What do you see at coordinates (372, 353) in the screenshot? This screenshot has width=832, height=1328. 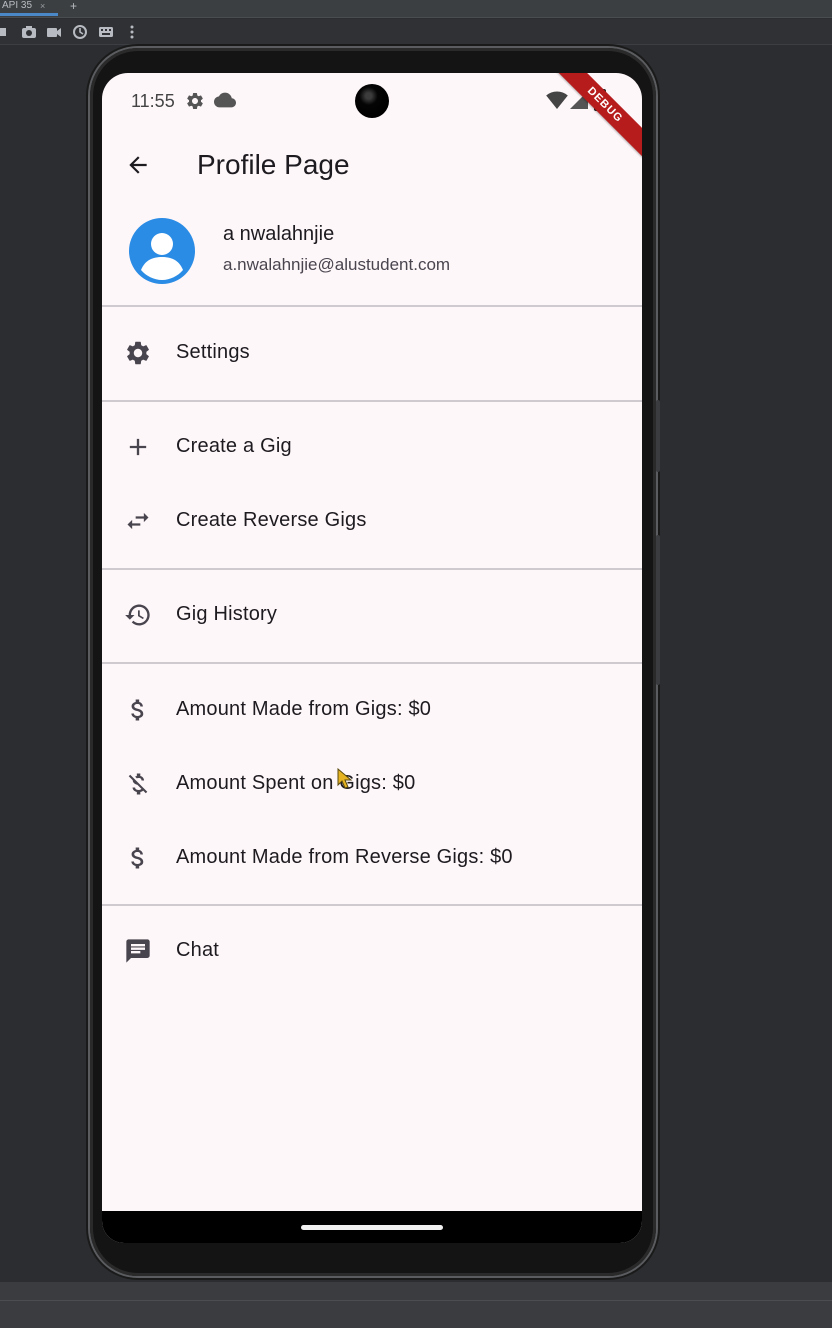 I see `menu-item-settings: Settings` at bounding box center [372, 353].